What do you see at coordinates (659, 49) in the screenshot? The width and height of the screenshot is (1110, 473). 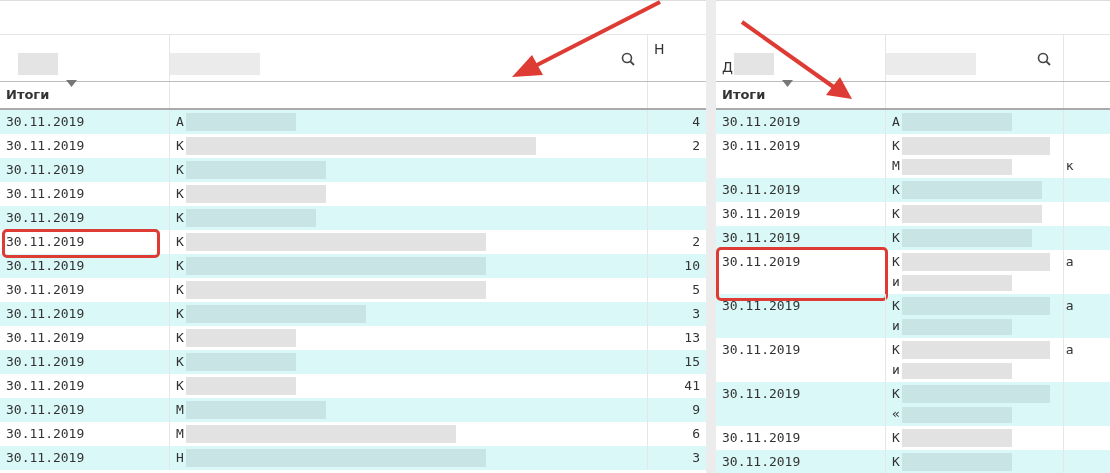 I see `column-header: Н` at bounding box center [659, 49].